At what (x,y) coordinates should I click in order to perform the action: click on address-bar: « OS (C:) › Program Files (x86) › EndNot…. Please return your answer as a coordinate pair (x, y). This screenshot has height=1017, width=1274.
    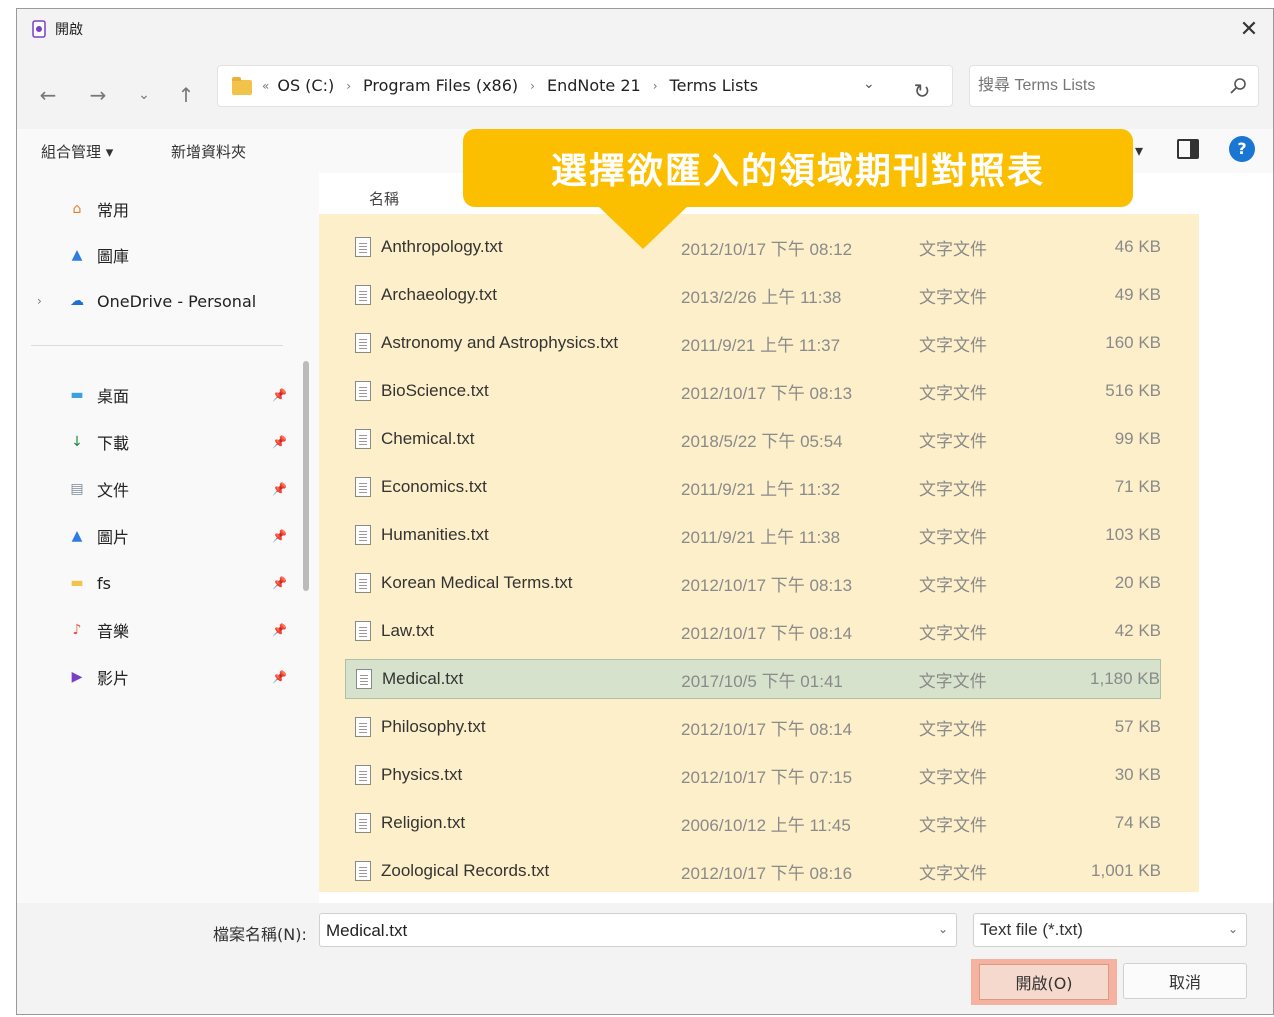
    Looking at the image, I should click on (585, 86).